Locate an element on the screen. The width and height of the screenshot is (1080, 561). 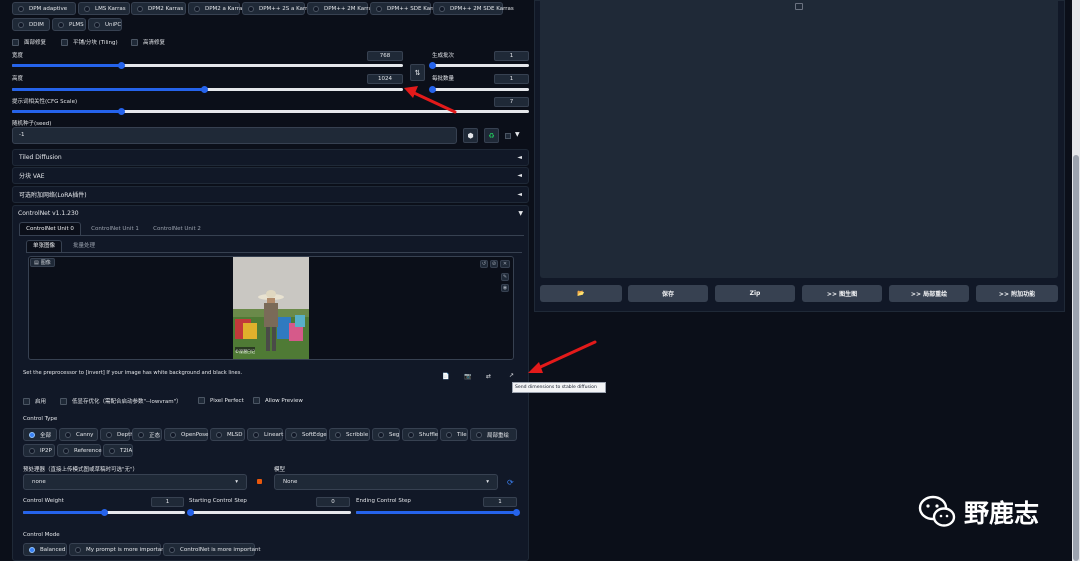
red-arrow-send-dimensions is located at coordinates (562, 356).